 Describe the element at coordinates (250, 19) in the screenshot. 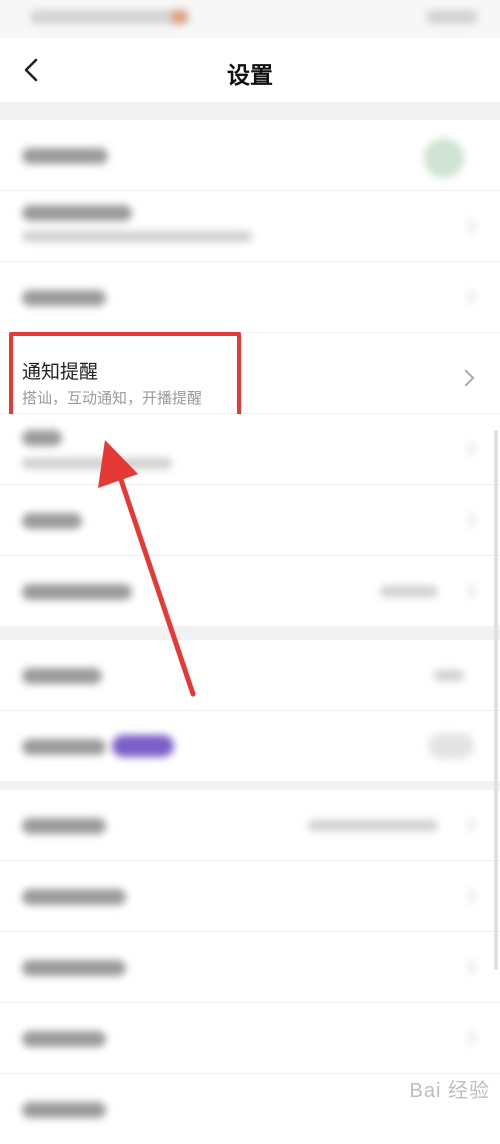

I see `status-bar` at that location.